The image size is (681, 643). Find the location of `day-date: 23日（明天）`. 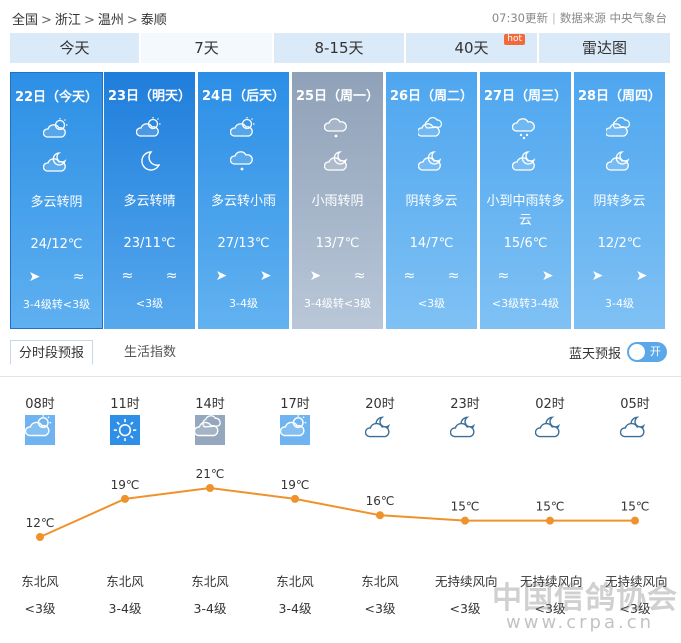

day-date: 23日（明天） is located at coordinates (149, 96).